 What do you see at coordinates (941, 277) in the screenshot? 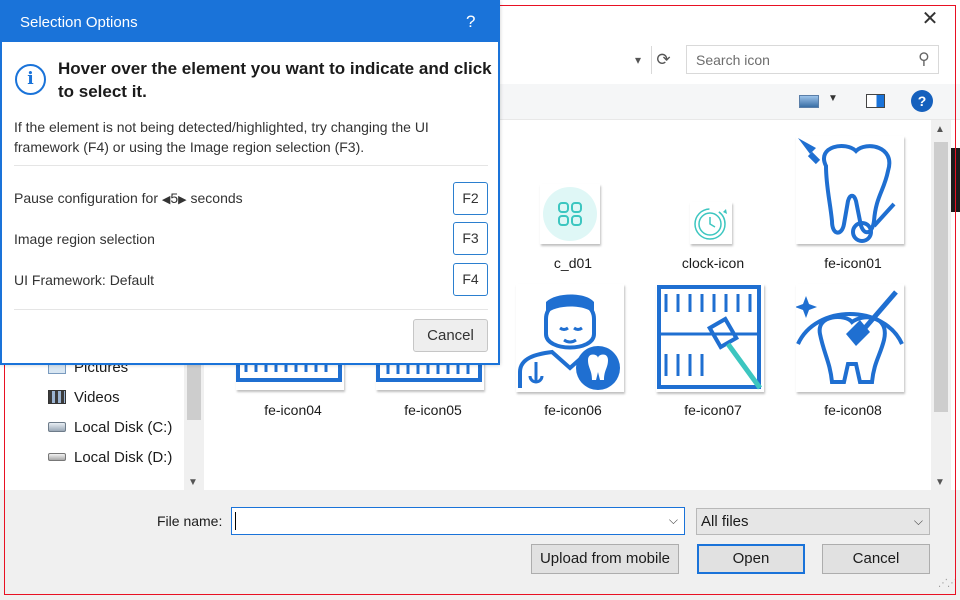
I see `scrollbar-thumb` at bounding box center [941, 277].